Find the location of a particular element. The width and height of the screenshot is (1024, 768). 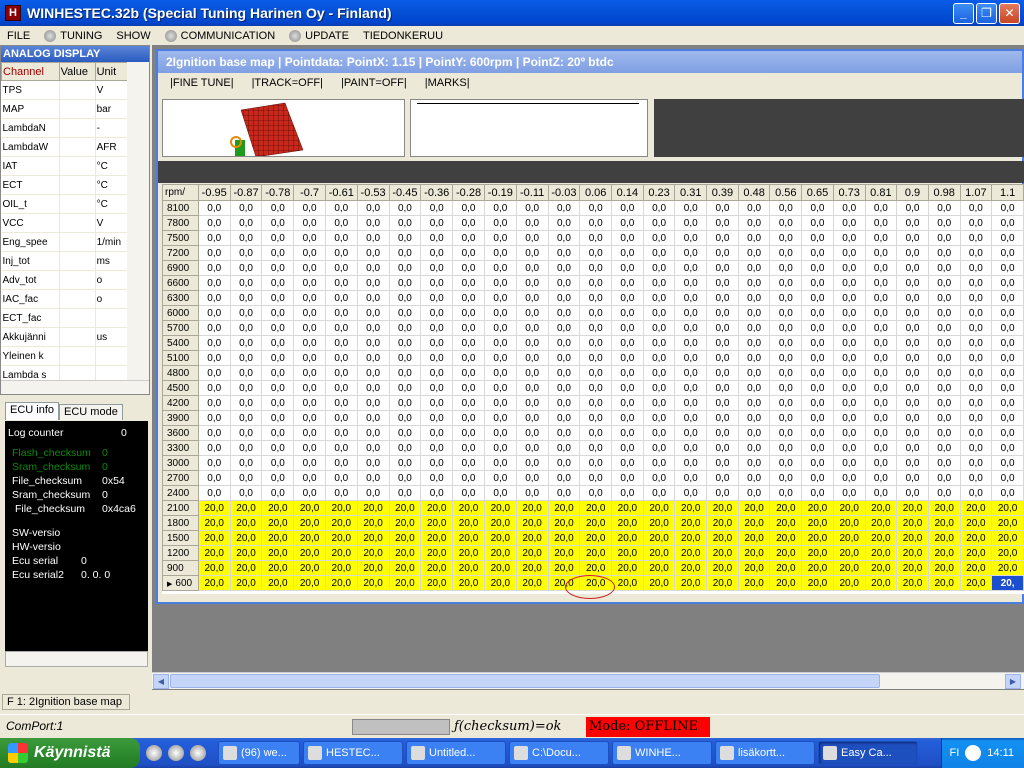

mdi-horizontal-scrollbar: ◀ ▶ is located at coordinates (588, 680).